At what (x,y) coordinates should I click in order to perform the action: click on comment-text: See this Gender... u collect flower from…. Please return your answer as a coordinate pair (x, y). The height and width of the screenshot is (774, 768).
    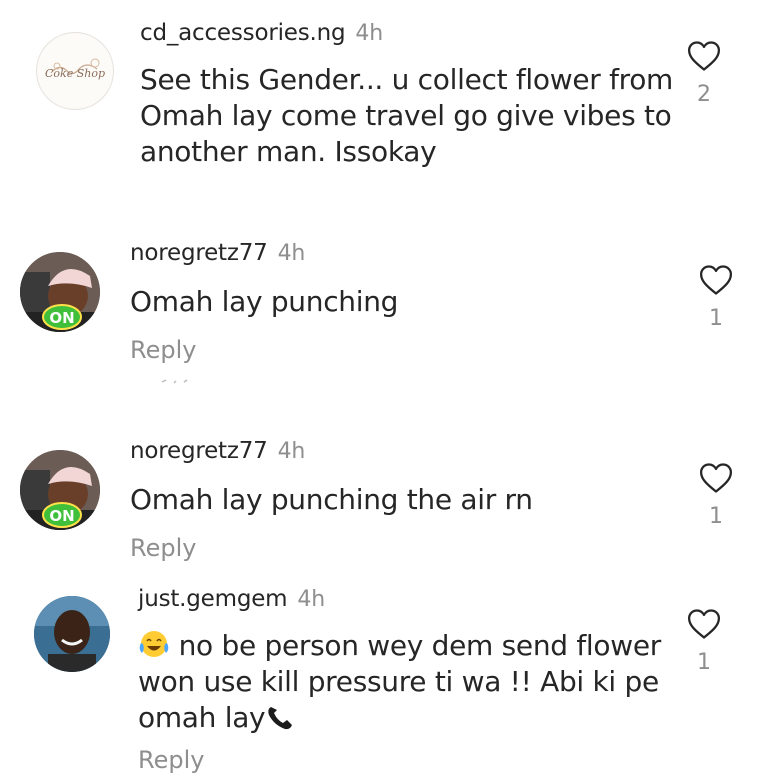
    Looking at the image, I should click on (406, 116).